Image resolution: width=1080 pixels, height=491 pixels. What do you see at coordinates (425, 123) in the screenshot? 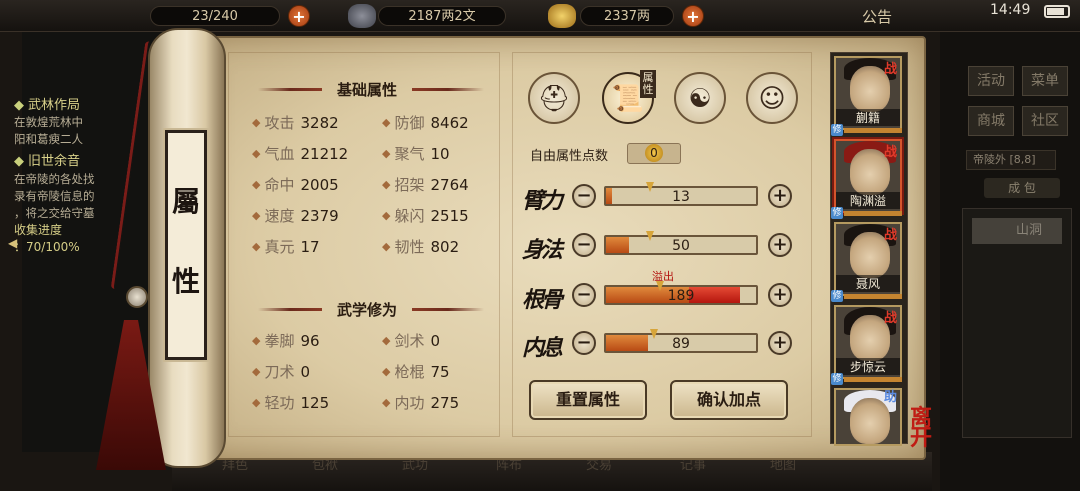
I see `stat-defense: ◆ 防御 8462` at bounding box center [425, 123].